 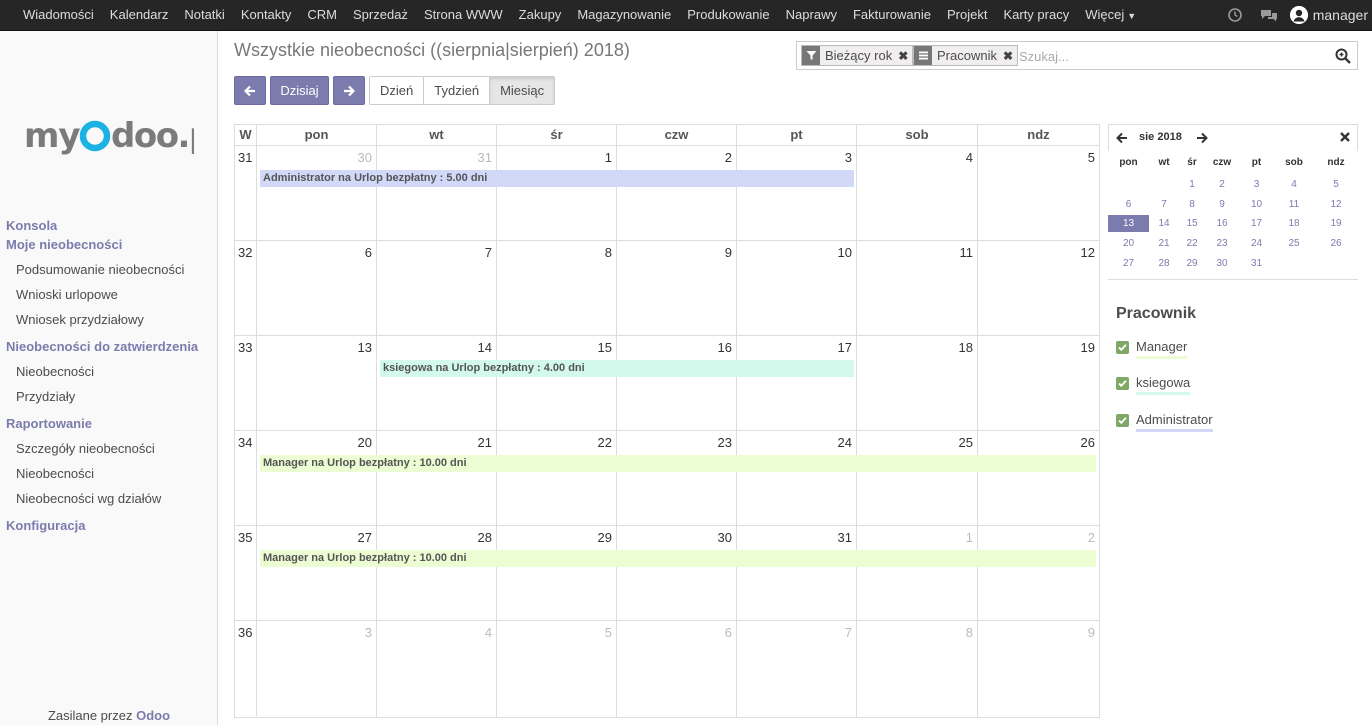 I want to click on mini-day: 13, so click(x=1128, y=224).